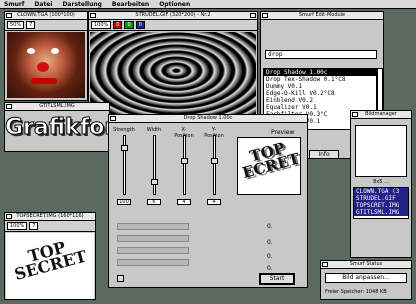  What do you see at coordinates (124, 147) in the screenshot?
I see `strength-knob` at bounding box center [124, 147].